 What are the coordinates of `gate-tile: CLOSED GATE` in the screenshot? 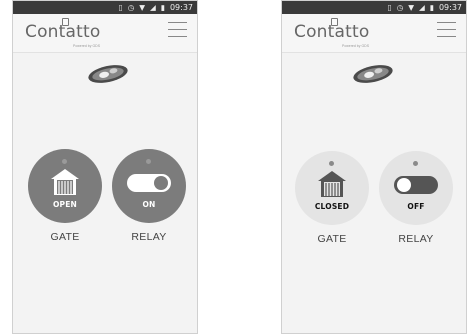 It's located at (332, 198).